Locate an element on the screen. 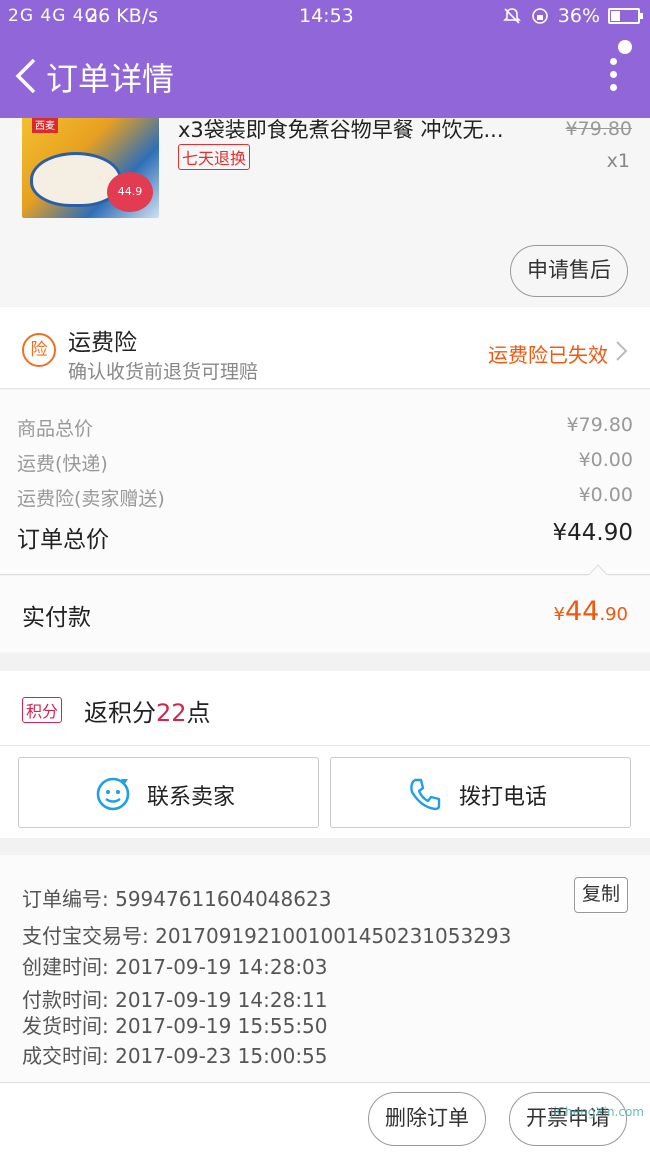  rotation-lock-icon is located at coordinates (539, 16).